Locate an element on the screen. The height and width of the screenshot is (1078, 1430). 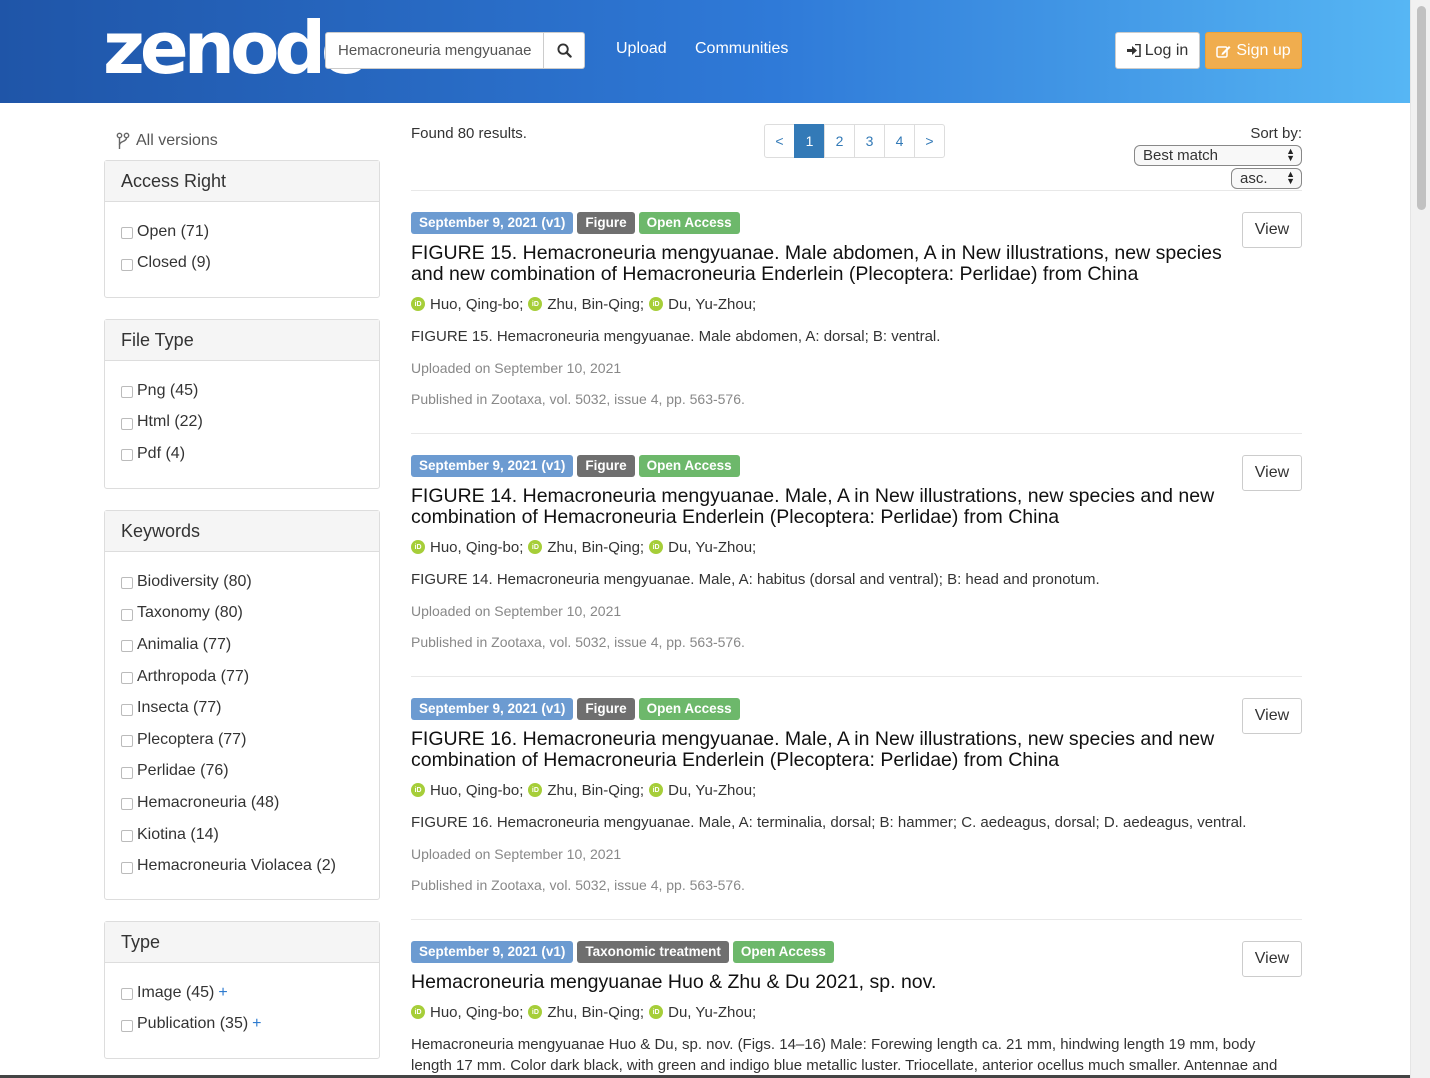
branch-icon is located at coordinates (123, 140).